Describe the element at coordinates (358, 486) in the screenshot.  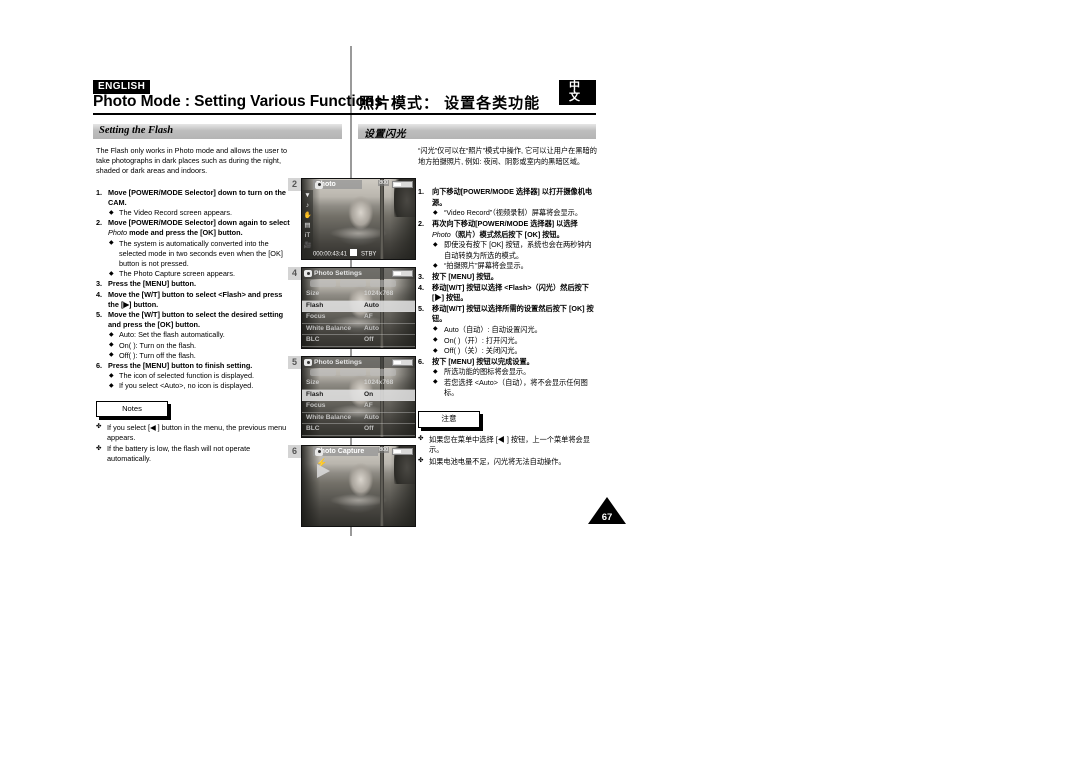
I see `lcd-screen-photo-capture: Photo Capture 800 ⚡` at that location.